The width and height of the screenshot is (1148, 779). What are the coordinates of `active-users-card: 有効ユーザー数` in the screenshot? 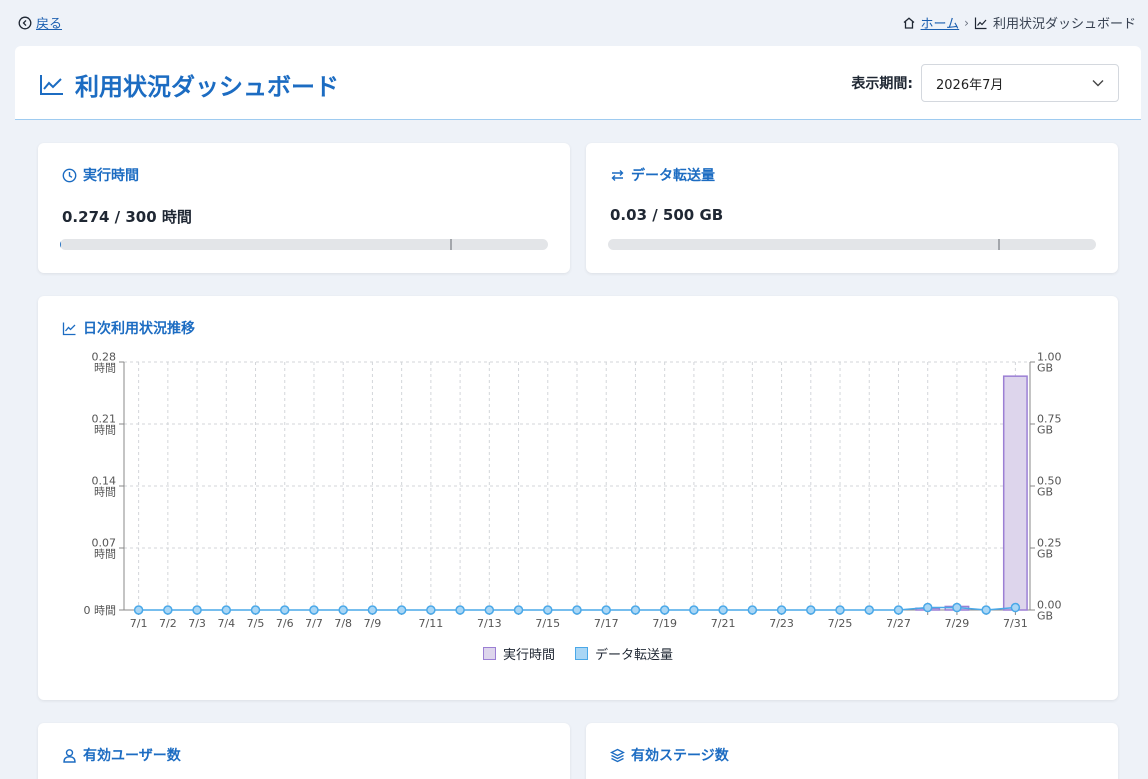 It's located at (304, 751).